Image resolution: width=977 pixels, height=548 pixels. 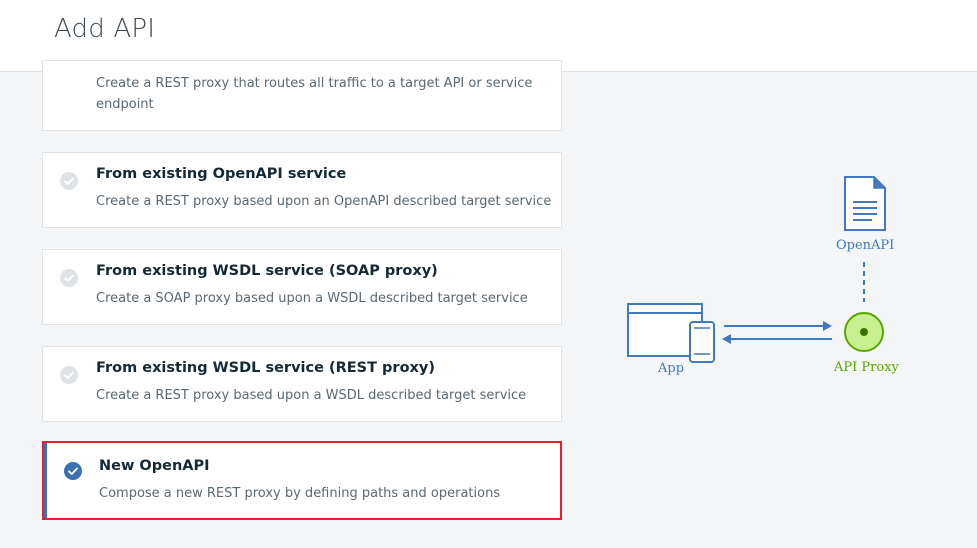 I want to click on selected-accent-bar, so click(x=45, y=480).